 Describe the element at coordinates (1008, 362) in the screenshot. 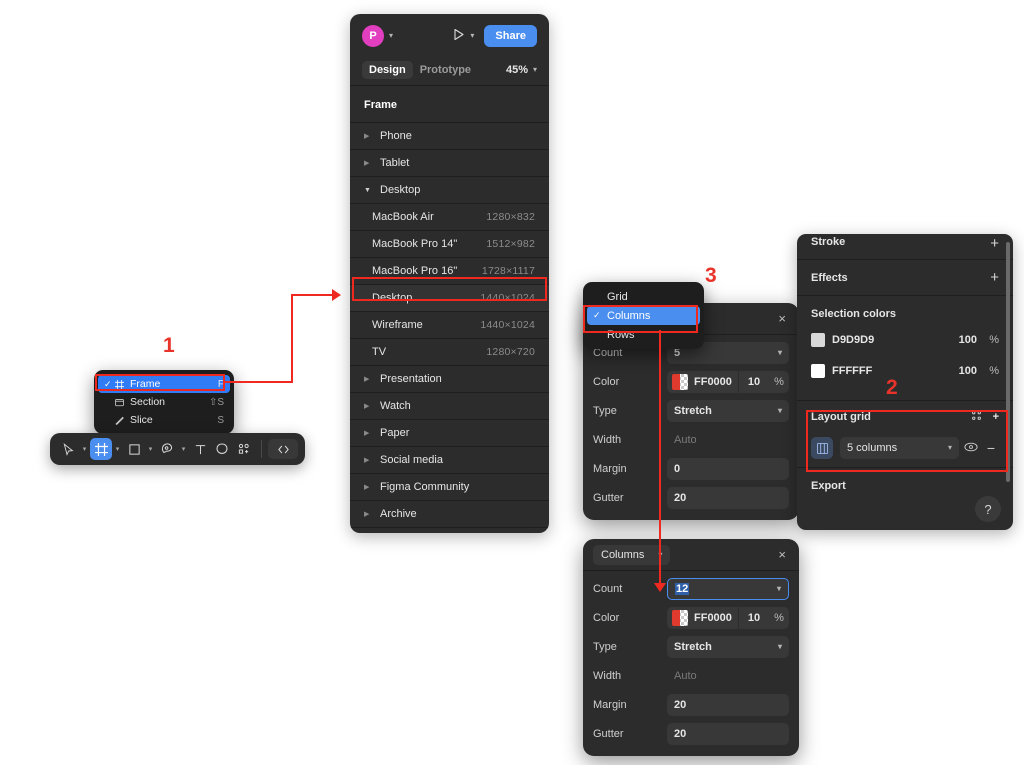

I see `panel-scrollbar` at that location.